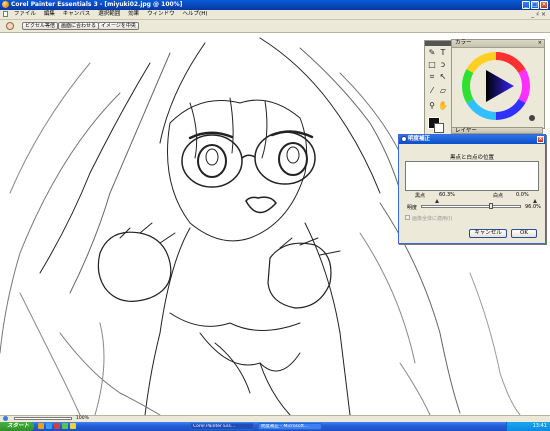 This screenshot has width=550, height=431. What do you see at coordinates (432, 77) in the screenshot?
I see `crop-icon: ⌗` at bounding box center [432, 77].